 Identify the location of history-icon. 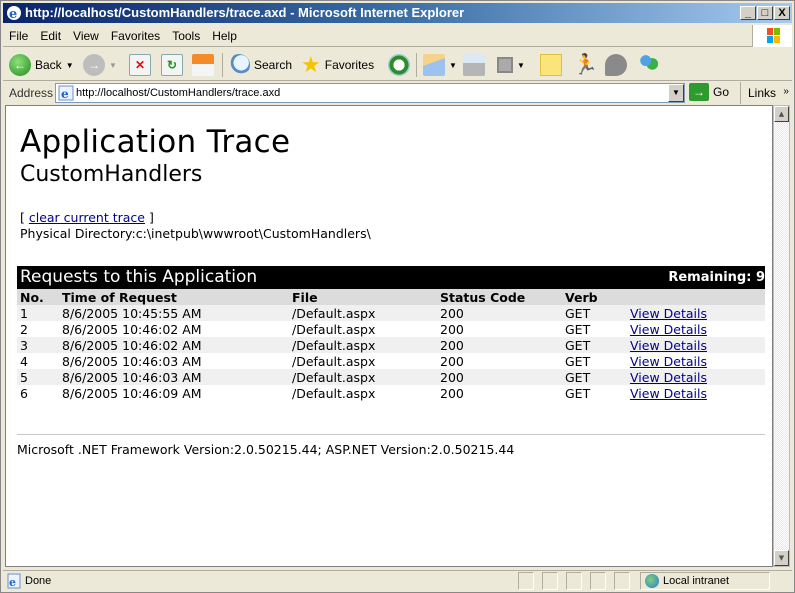
(399, 65).